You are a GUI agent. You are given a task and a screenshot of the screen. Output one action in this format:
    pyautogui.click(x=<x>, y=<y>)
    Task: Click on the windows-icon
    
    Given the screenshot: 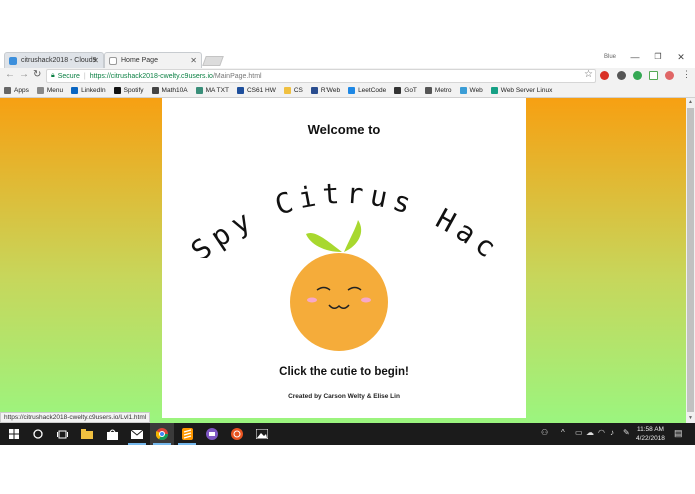 What is the action you would take?
    pyautogui.click(x=14, y=434)
    